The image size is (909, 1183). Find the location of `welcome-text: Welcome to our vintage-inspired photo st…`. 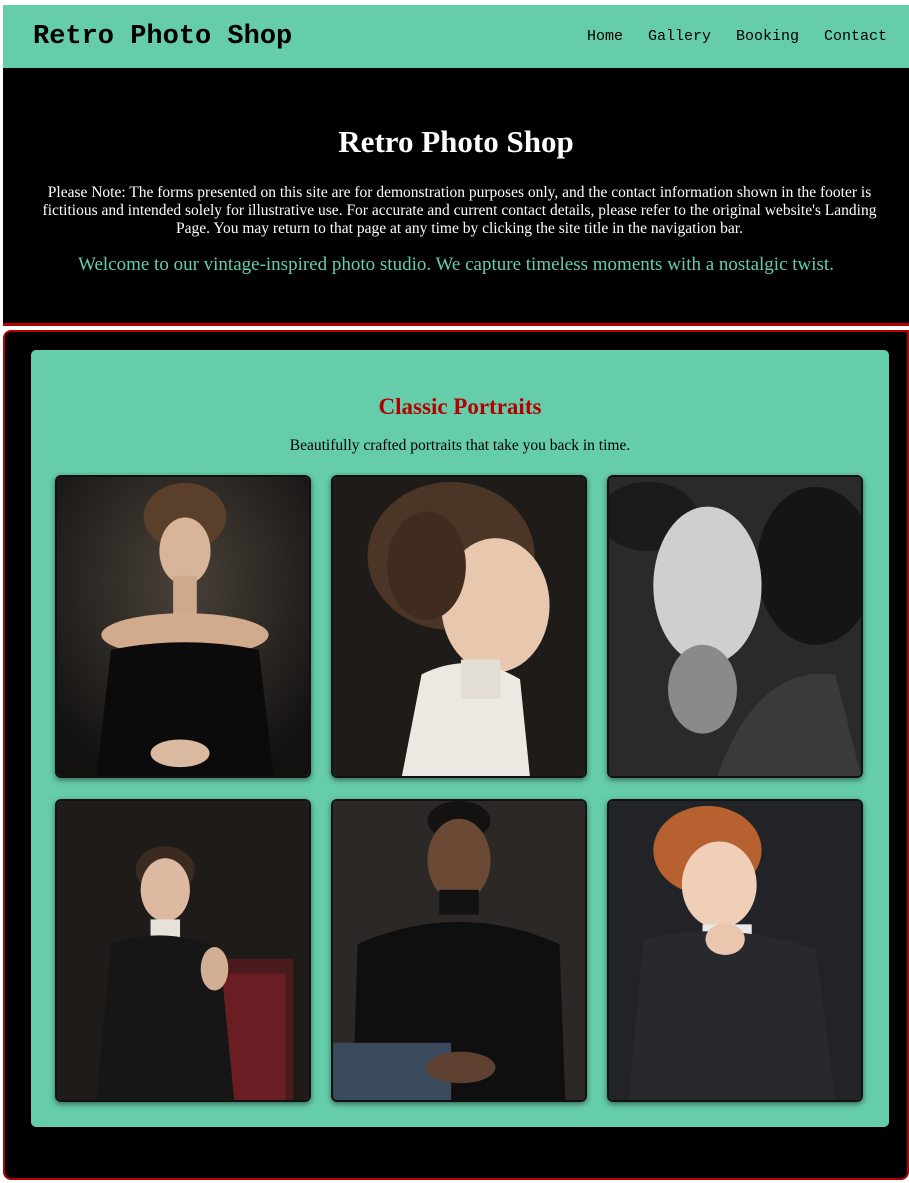

welcome-text: Welcome to our vintage-inspired photo st… is located at coordinates (456, 264).